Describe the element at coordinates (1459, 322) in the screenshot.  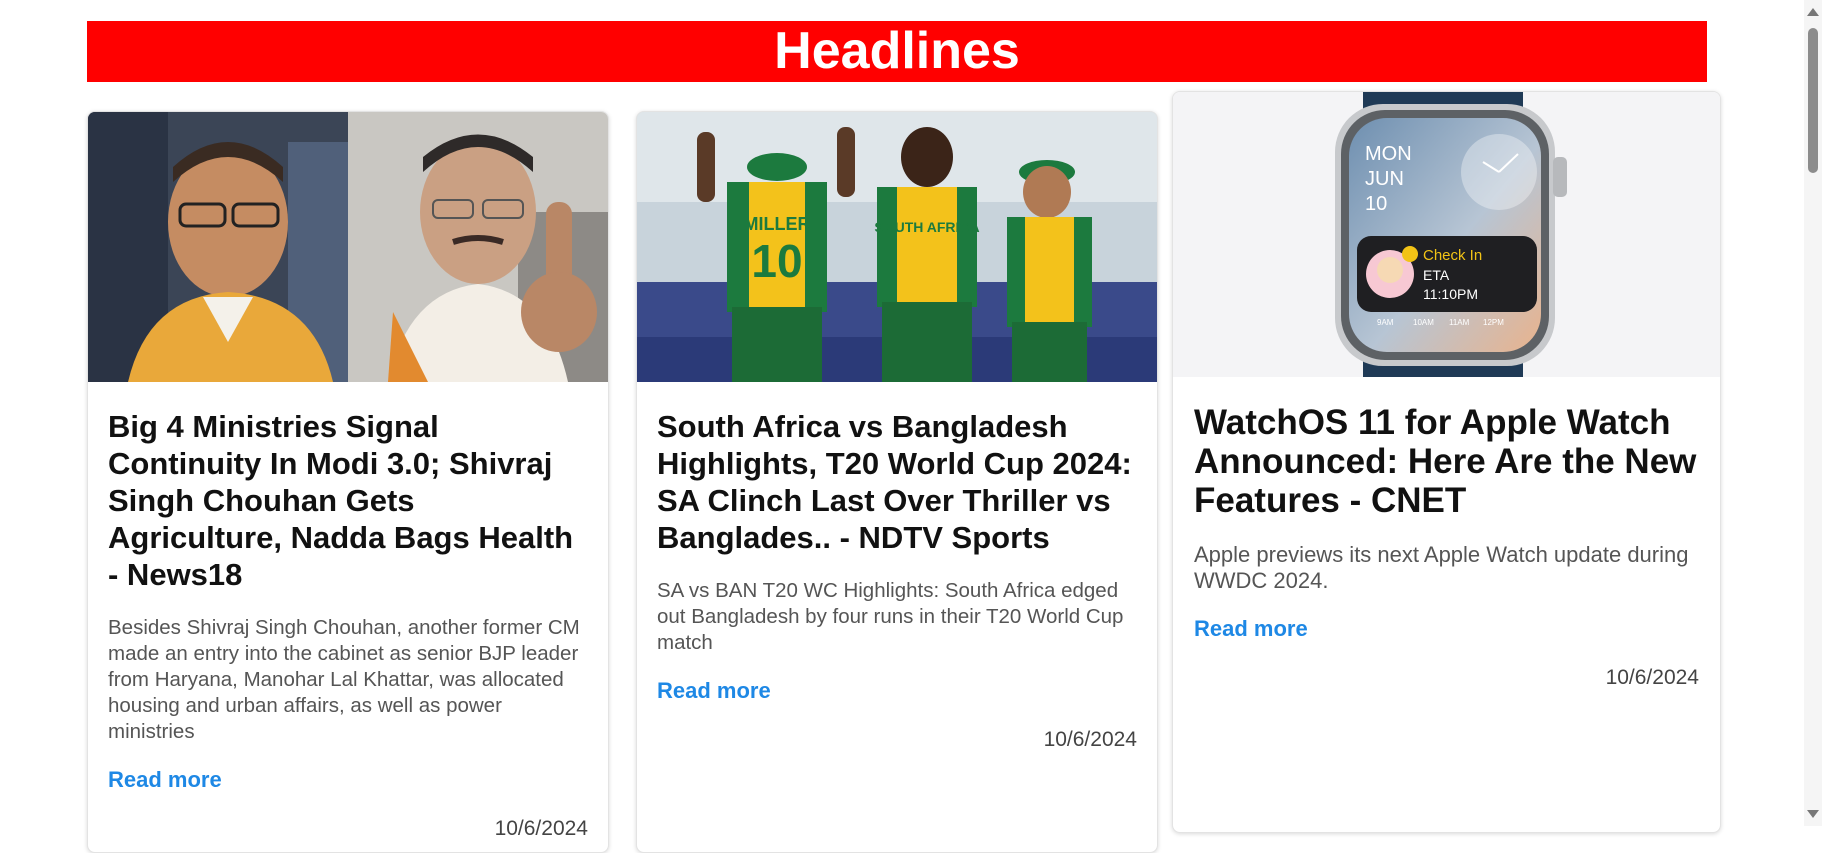
I see `watch-hour: 11AM` at that location.